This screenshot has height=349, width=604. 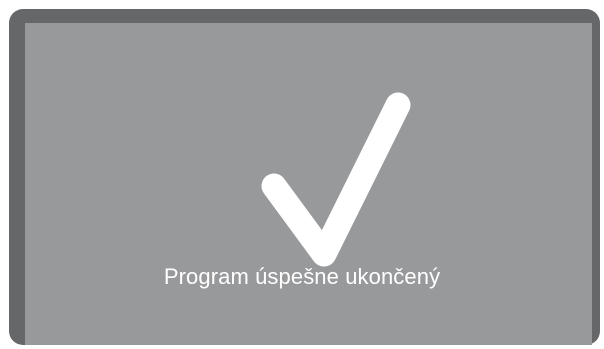 What do you see at coordinates (336, 179) in the screenshot?
I see `checkmark-icon` at bounding box center [336, 179].